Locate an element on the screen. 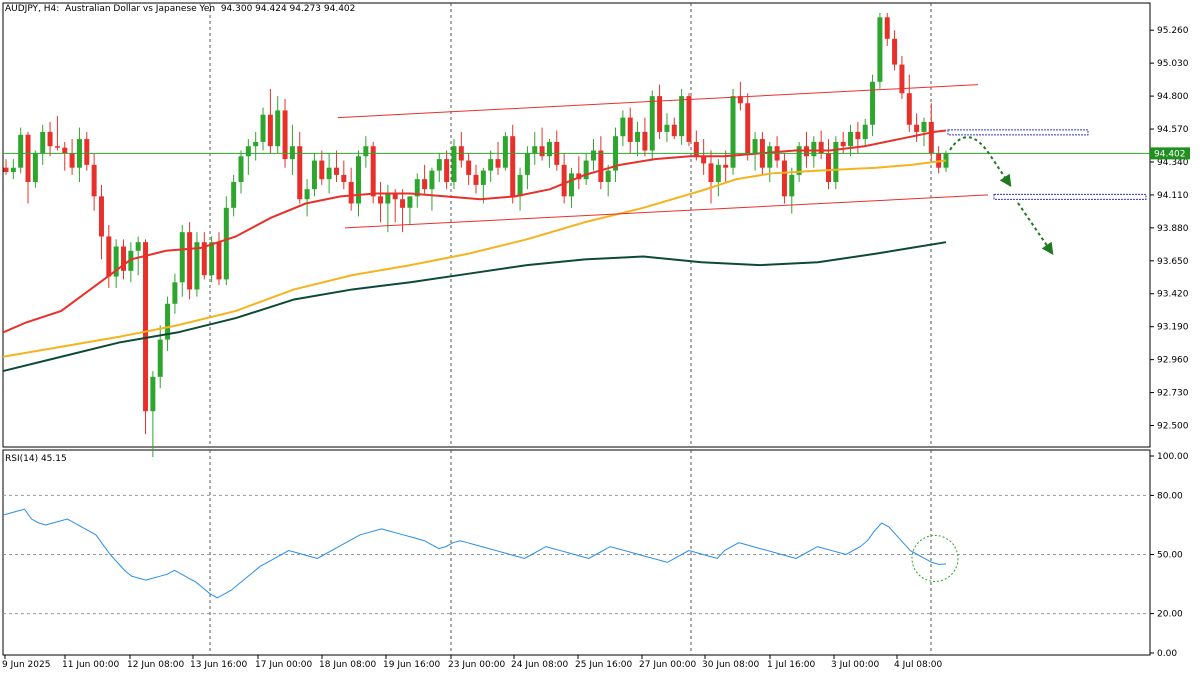 This screenshot has width=1200, height=679. rsi-tick-label: 0.00 is located at coordinates (1167, 654).